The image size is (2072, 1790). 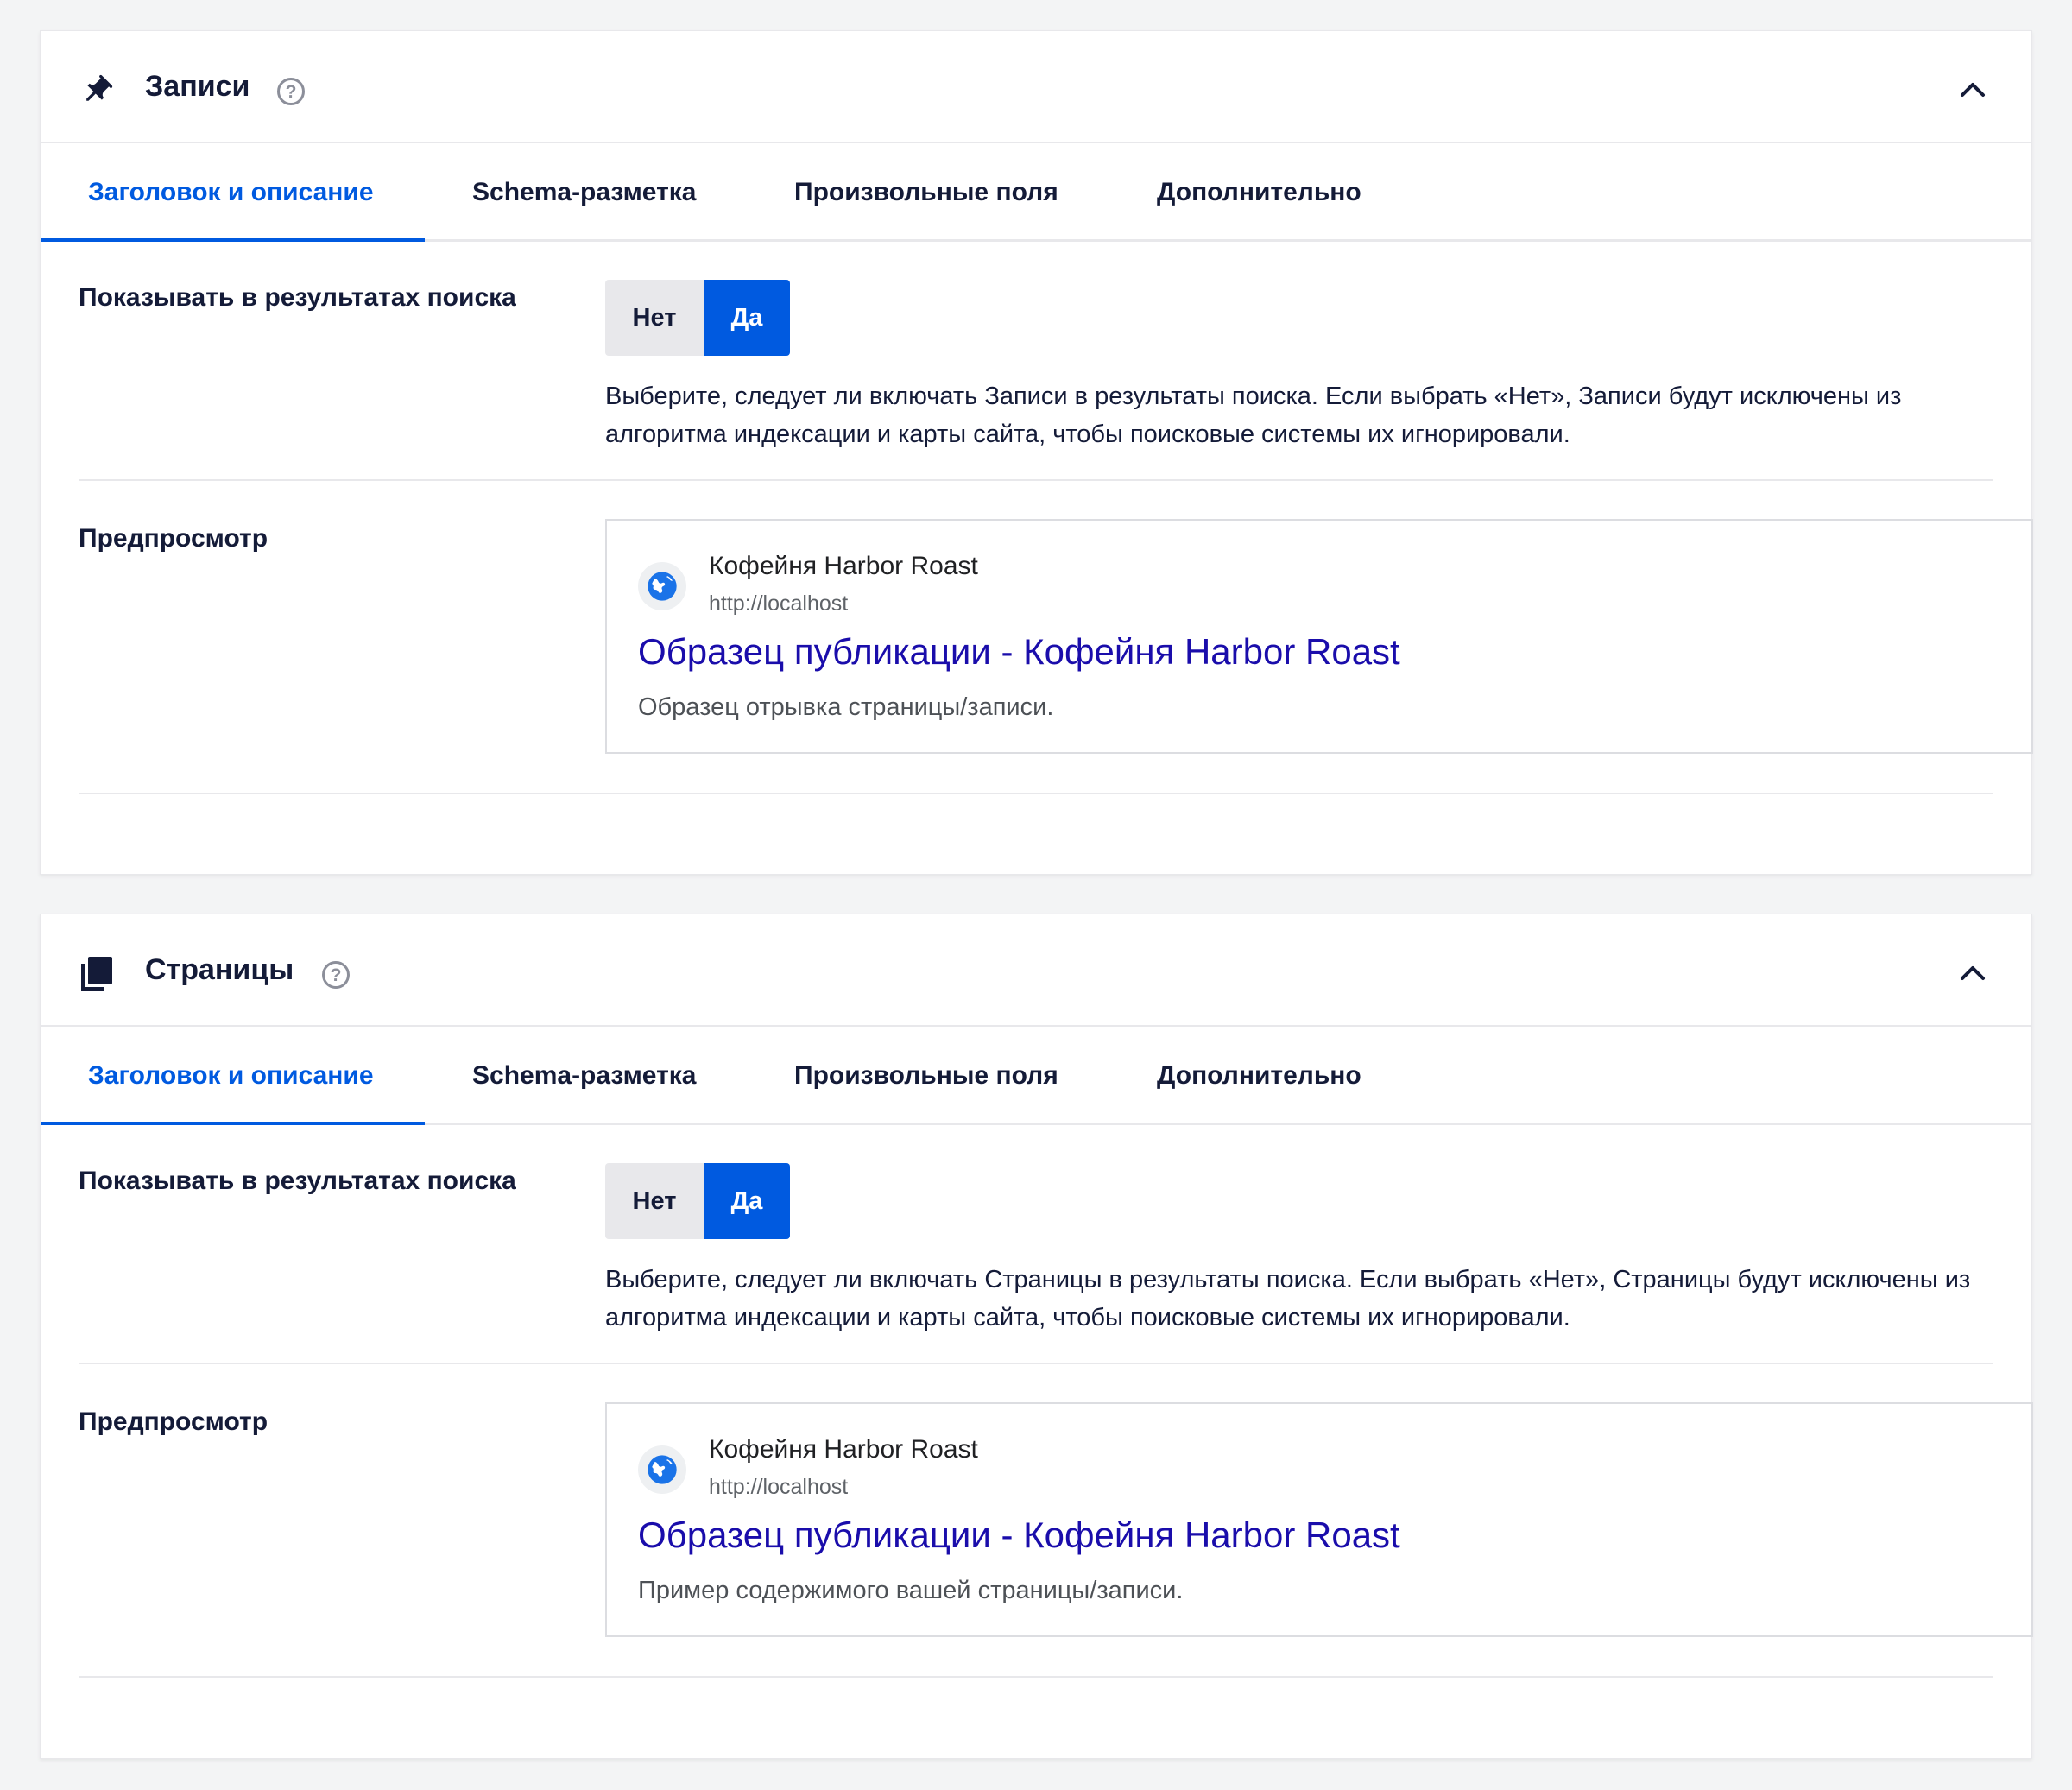 I want to click on pin-icon, so click(x=97, y=91).